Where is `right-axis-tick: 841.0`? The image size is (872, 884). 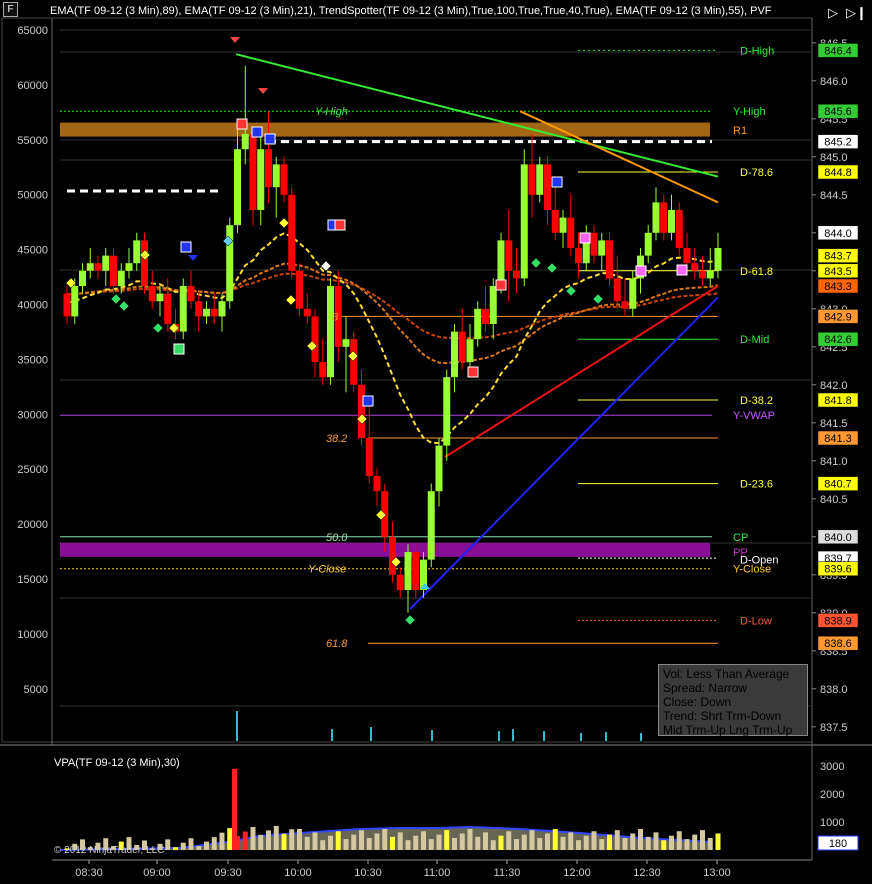
right-axis-tick: 841.0 is located at coordinates (834, 462).